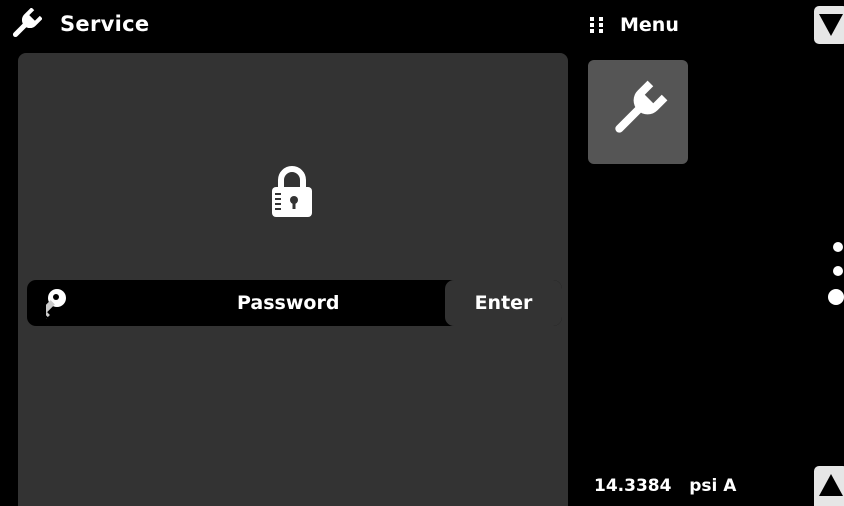  What do you see at coordinates (633, 486) in the screenshot?
I see `pressure-value: 14.3384` at bounding box center [633, 486].